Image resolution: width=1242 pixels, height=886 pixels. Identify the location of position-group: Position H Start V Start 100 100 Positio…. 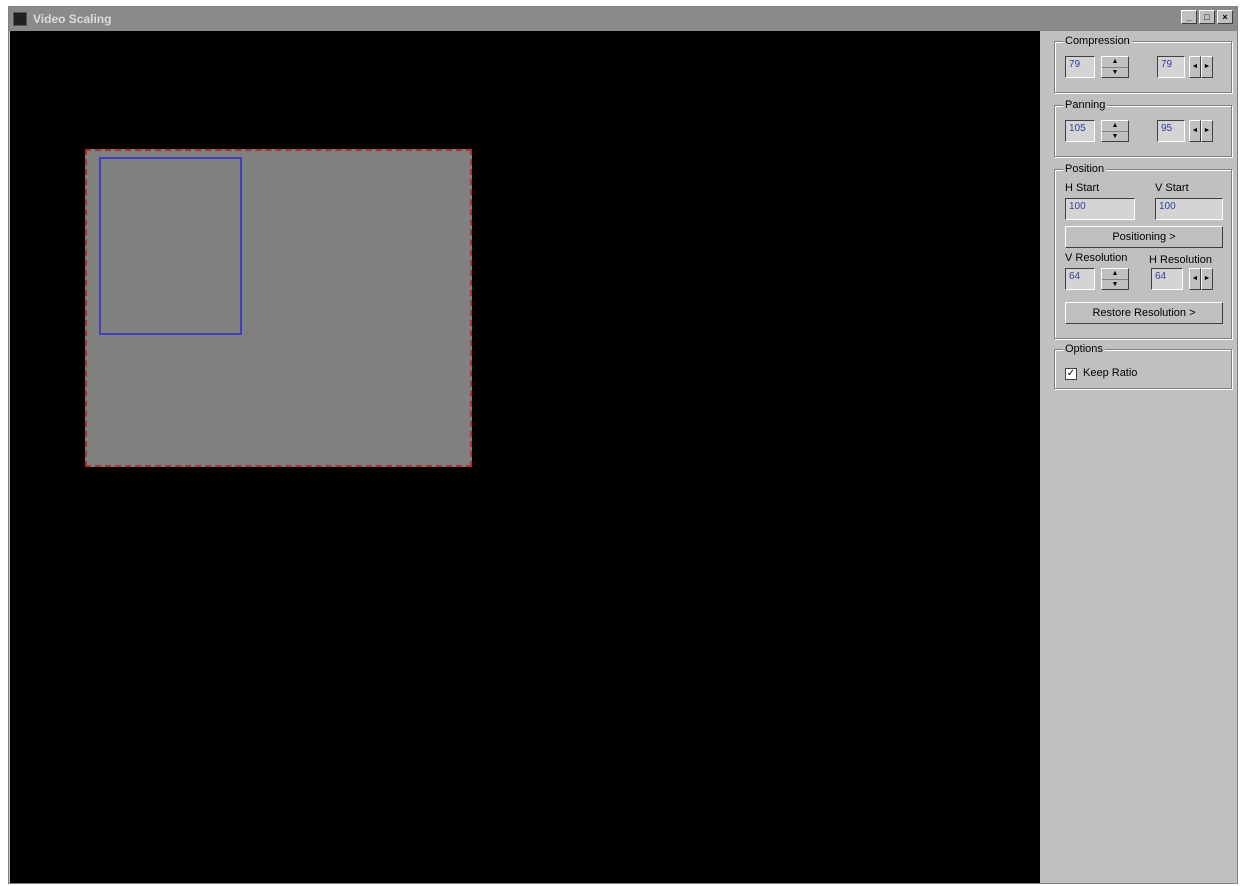
(1143, 251).